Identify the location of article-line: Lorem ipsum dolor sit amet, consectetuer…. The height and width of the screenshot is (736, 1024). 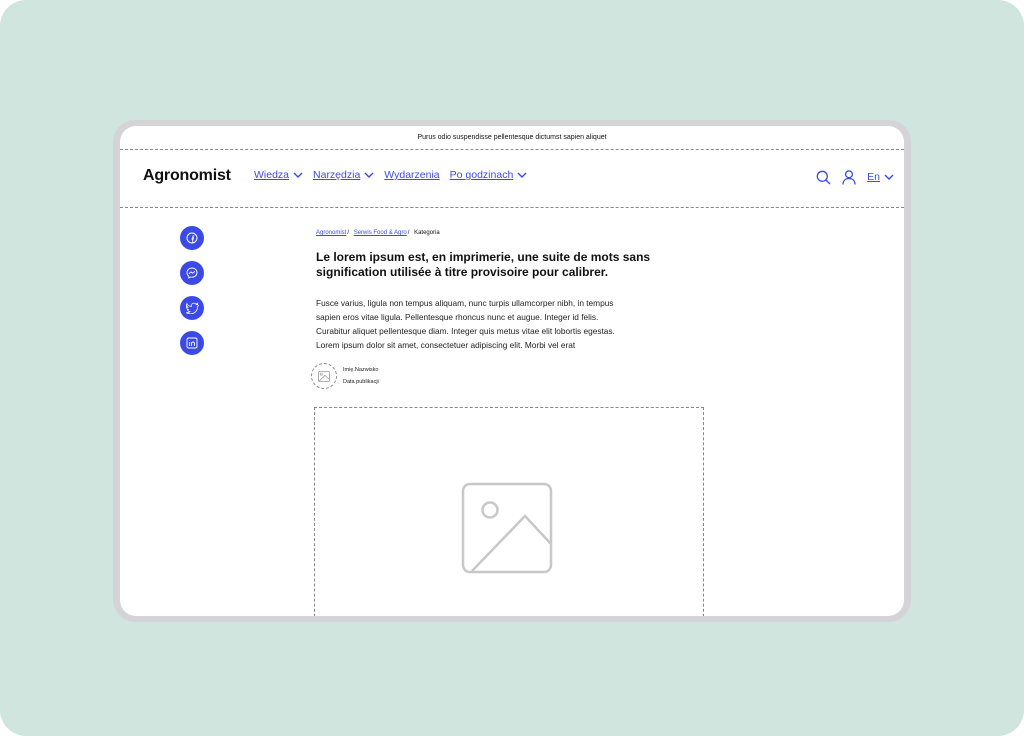
(446, 345).